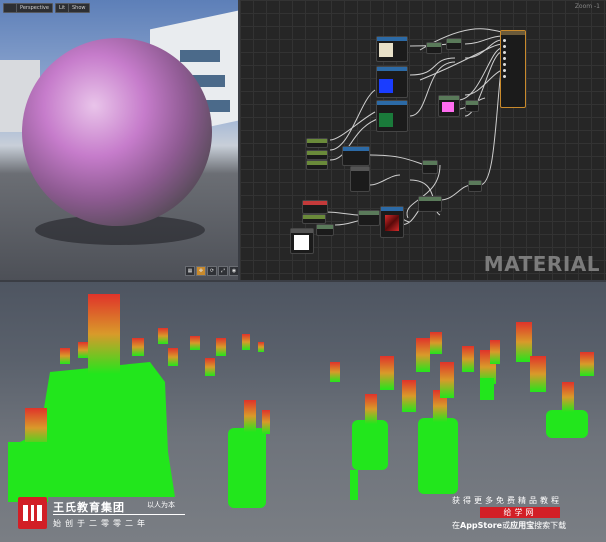  What do you see at coordinates (541, 264) in the screenshot?
I see `material-watermark-label: MATERIAL` at bounding box center [541, 264].